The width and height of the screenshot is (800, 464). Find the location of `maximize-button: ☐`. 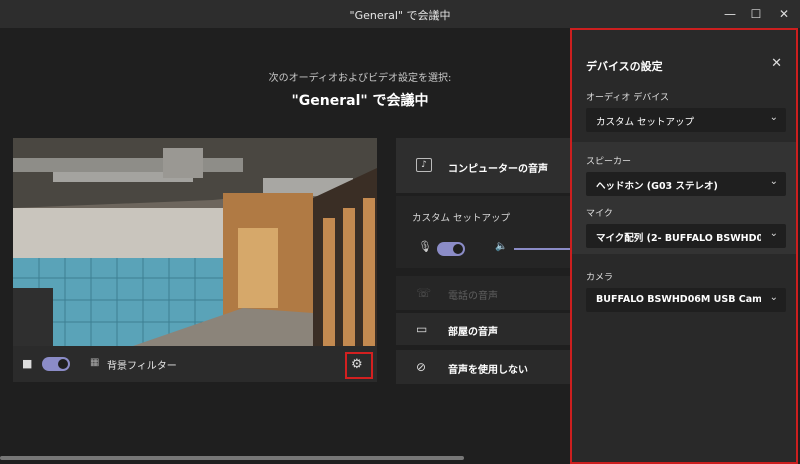

maximize-button: ☐ is located at coordinates (756, 14).